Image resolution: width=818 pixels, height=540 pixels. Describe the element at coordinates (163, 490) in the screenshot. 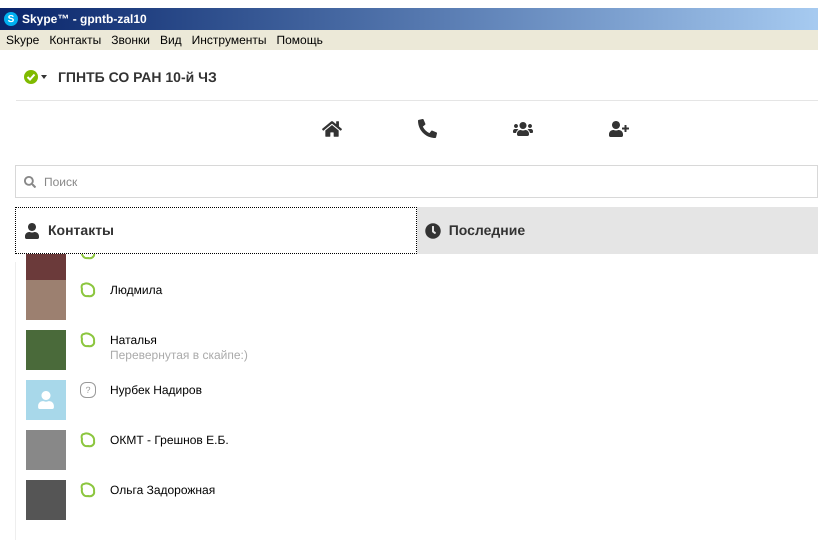

I see `contact-name: Ольга Задорожная` at that location.